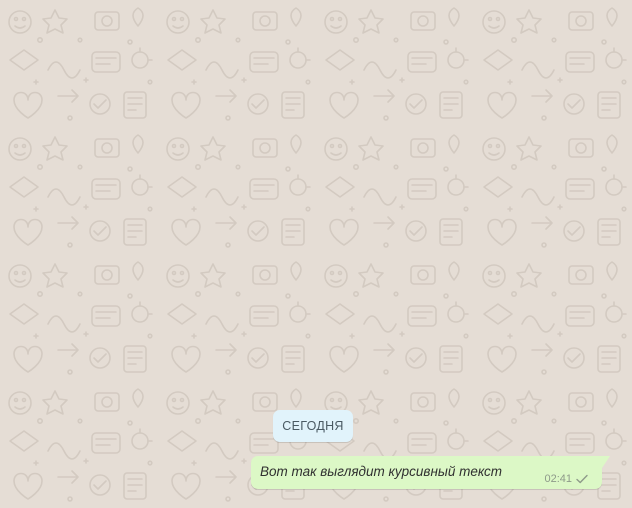 The image size is (632, 508). I want to click on date-separator-label: СЕГОДНЯ, so click(313, 426).